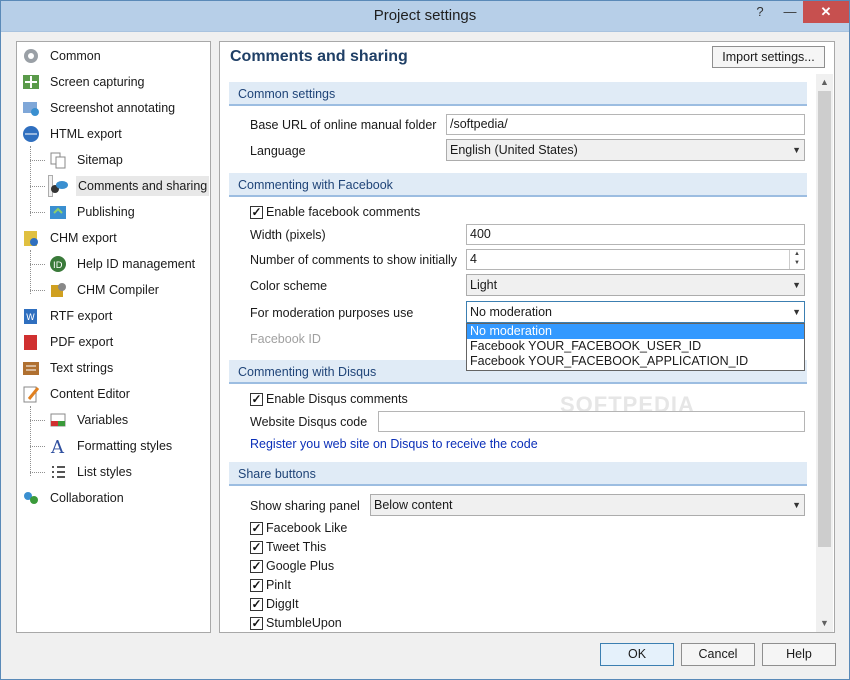  Describe the element at coordinates (31, 82) in the screenshot. I see `screen-capture-icon` at that location.